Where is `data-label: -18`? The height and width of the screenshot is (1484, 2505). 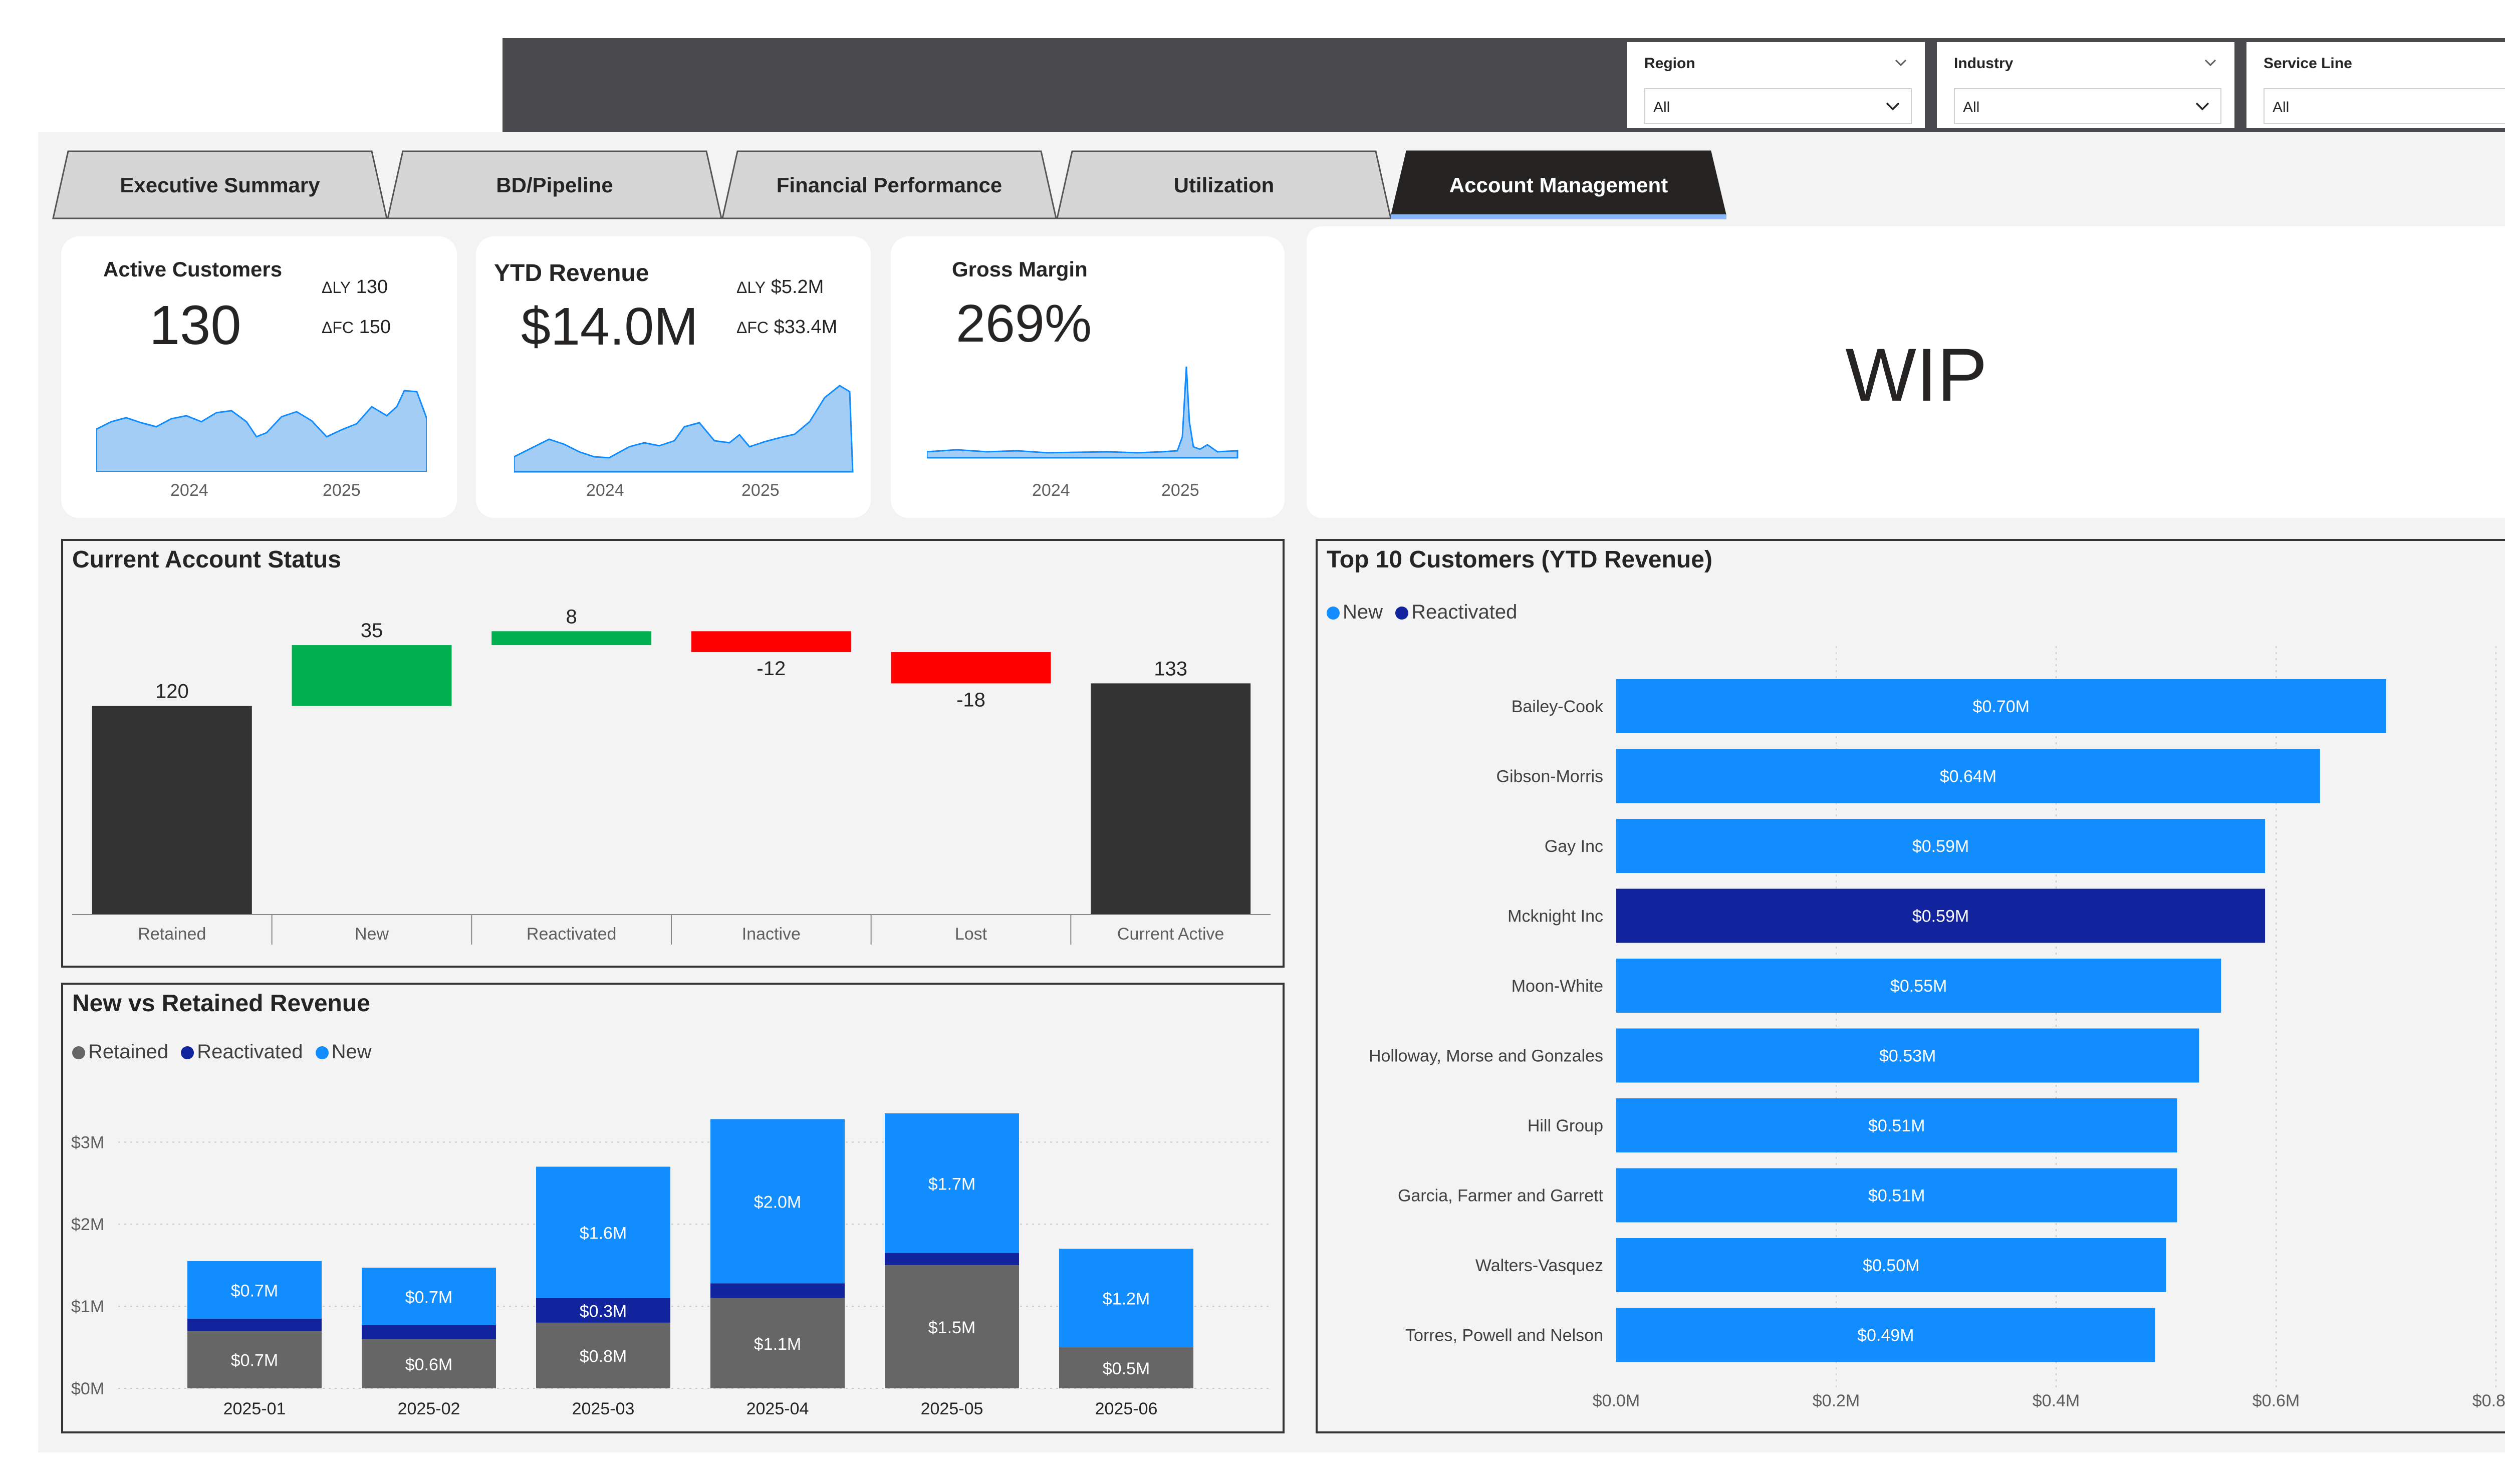
data-label: -18 is located at coordinates (970, 700).